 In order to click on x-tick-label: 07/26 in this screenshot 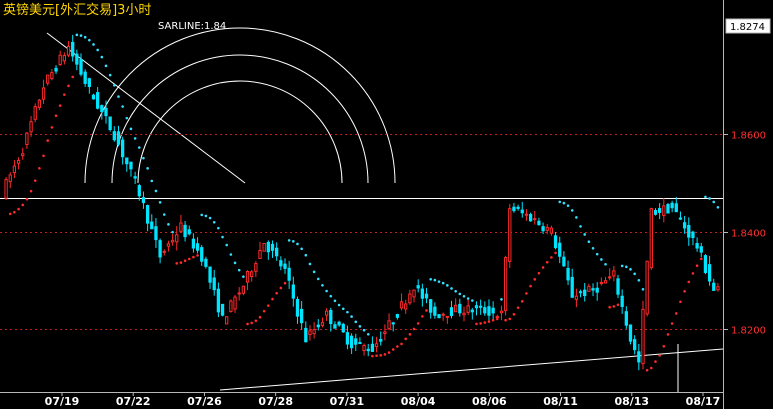, I will do `click(204, 401)`.